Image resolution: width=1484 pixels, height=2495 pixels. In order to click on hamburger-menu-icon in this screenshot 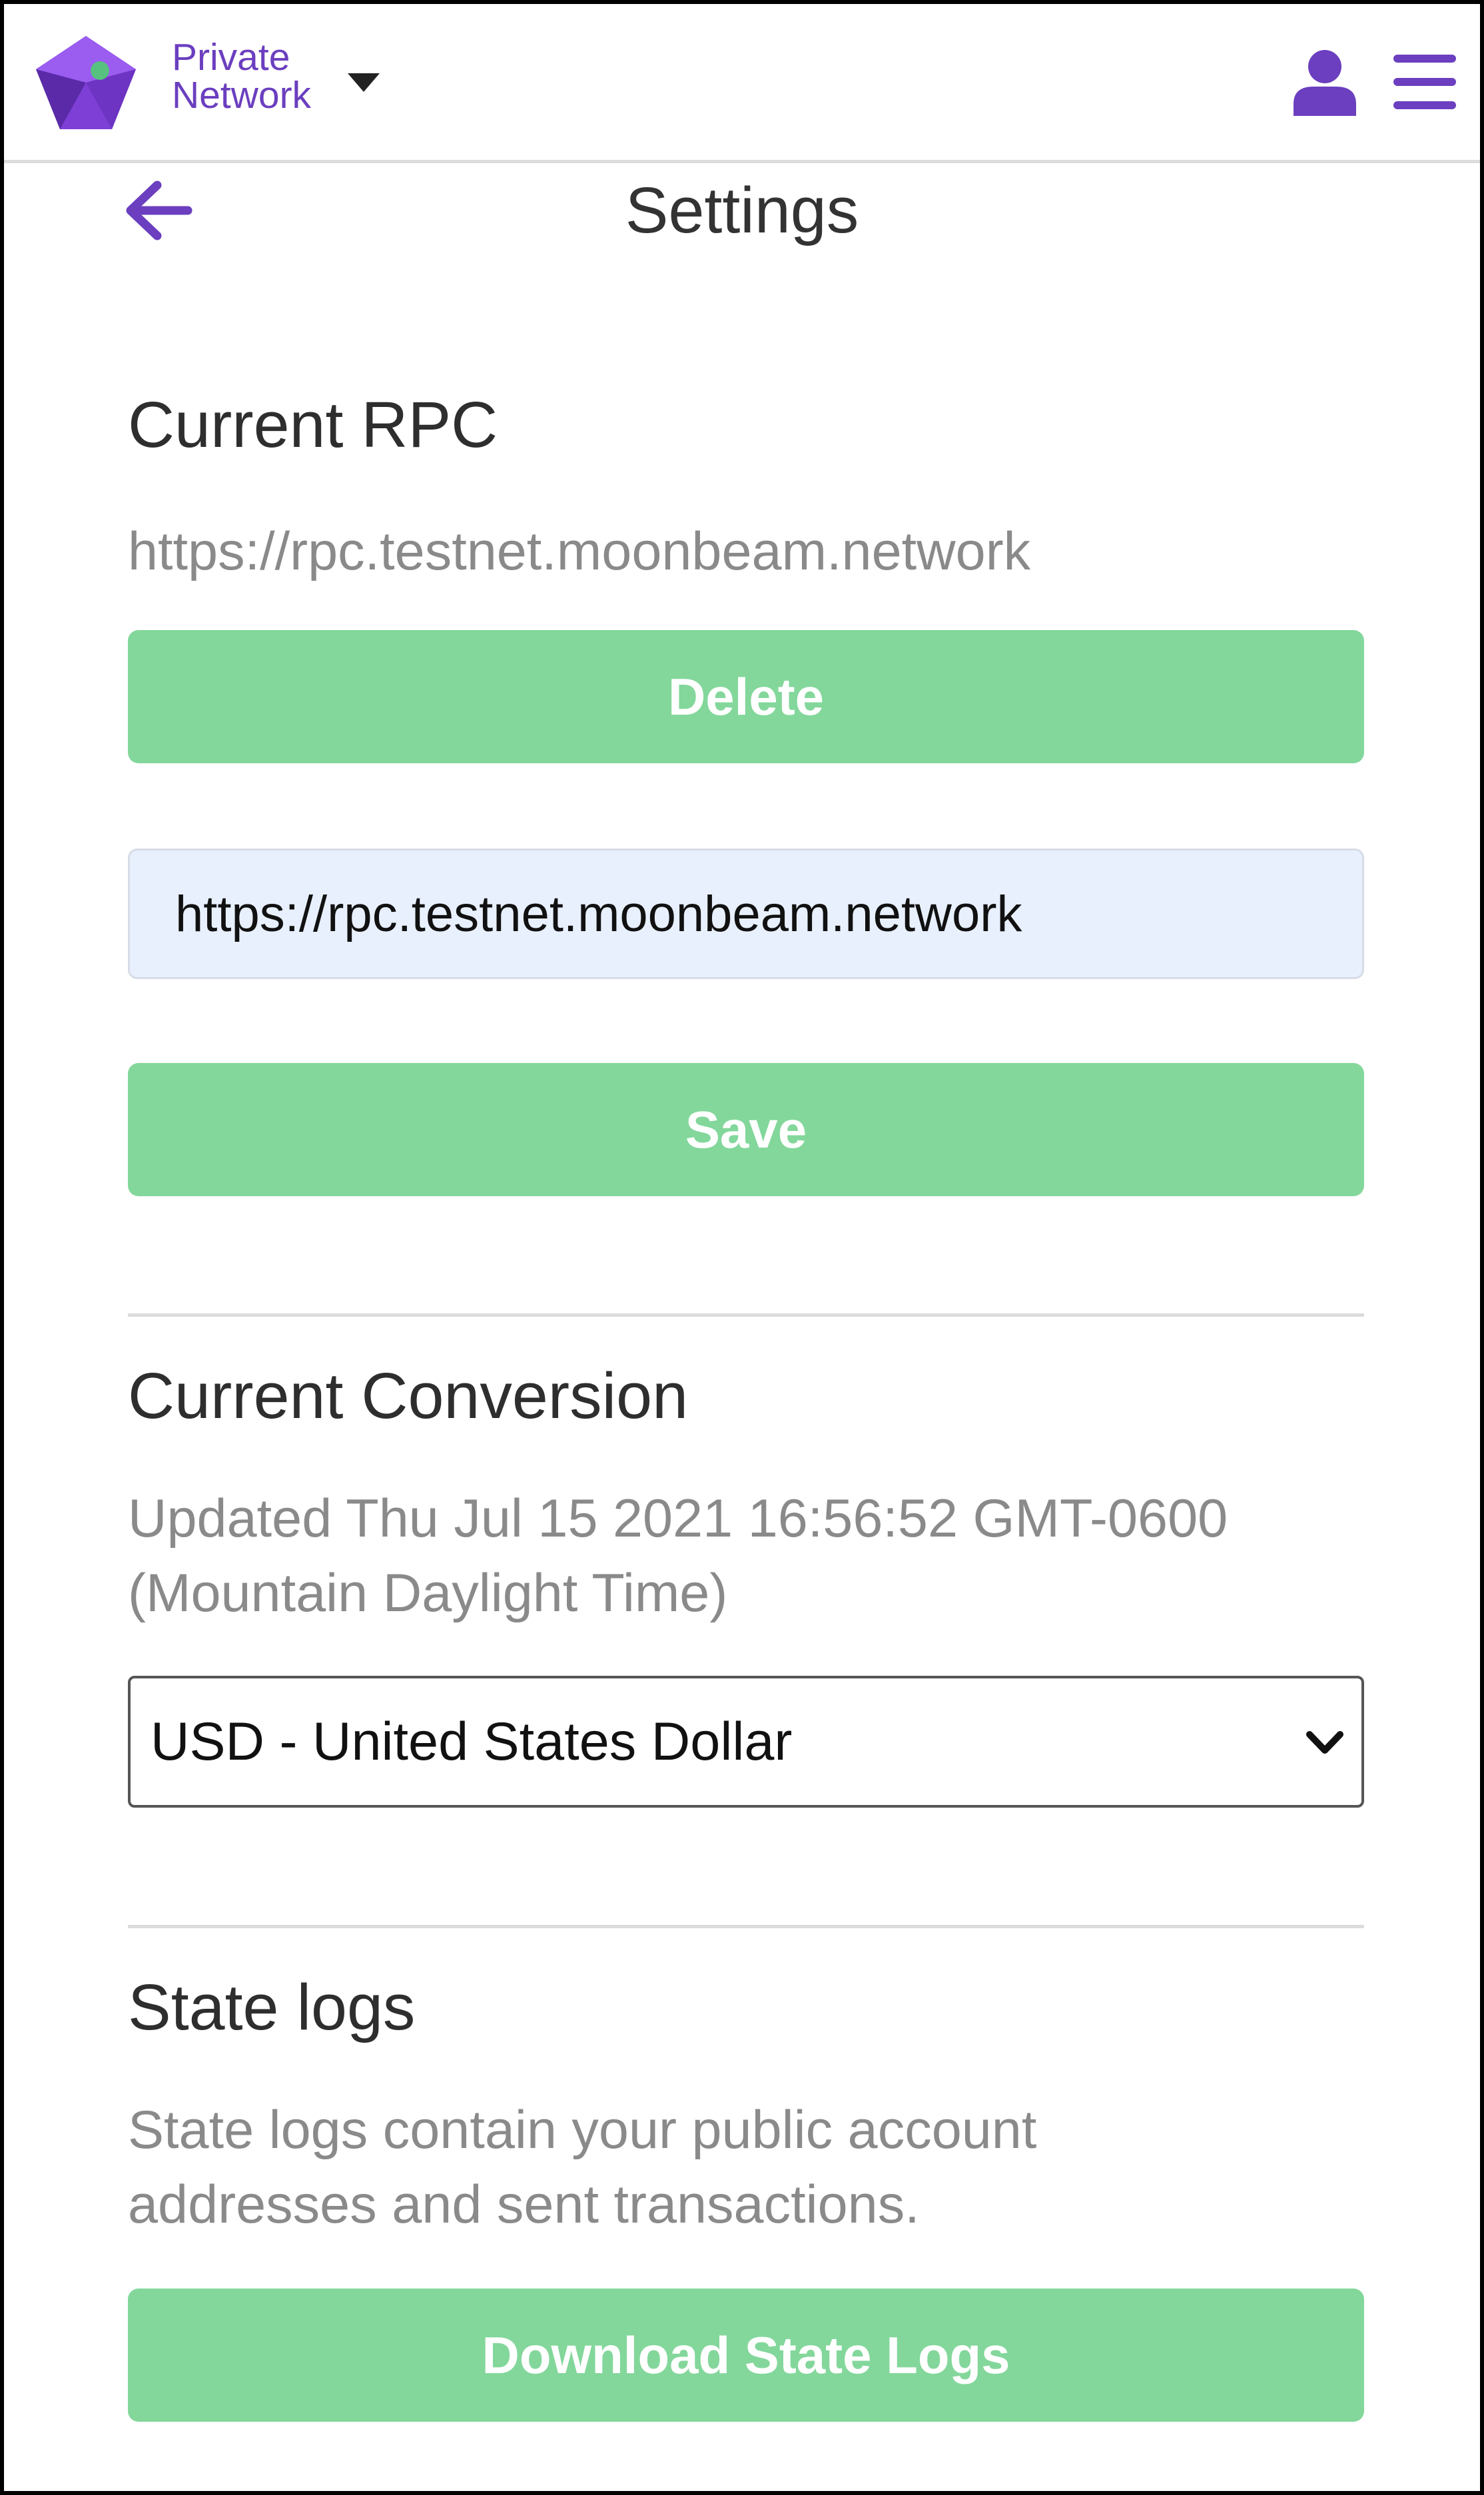, I will do `click(1425, 82)`.